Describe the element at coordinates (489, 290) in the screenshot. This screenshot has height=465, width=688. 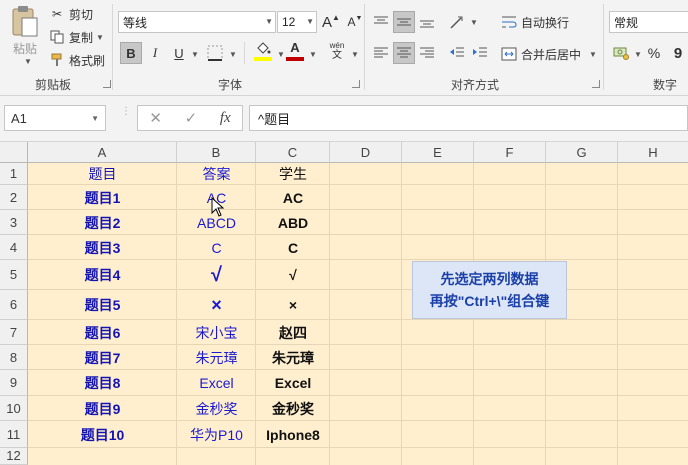
I see `instruction-textbox: 先选定两列数据 再按"Ctrl+\"组合键` at that location.